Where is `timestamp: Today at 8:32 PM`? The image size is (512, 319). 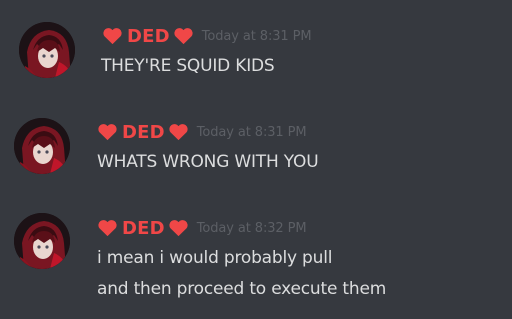
timestamp: Today at 8:32 PM is located at coordinates (252, 228).